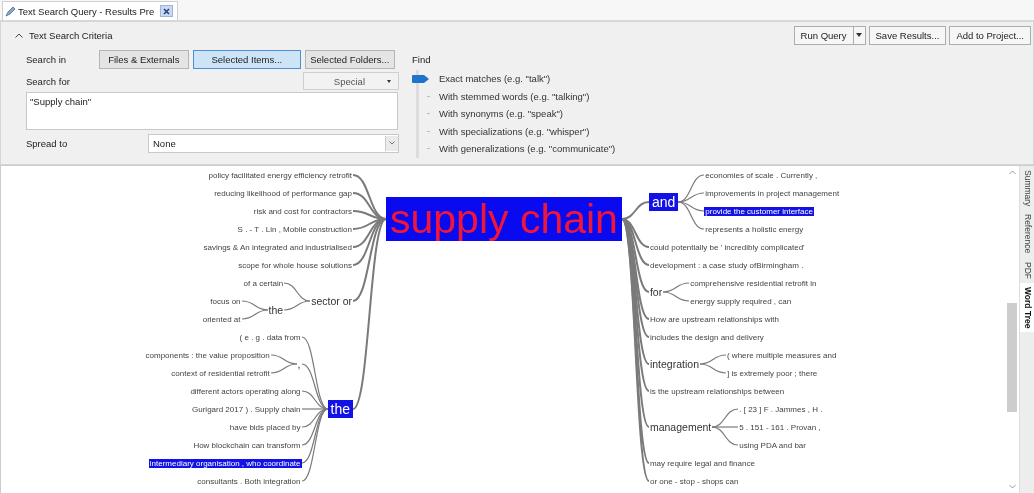  What do you see at coordinates (772, 193) in the screenshot?
I see `tree-phrase: improvements in project management` at bounding box center [772, 193].